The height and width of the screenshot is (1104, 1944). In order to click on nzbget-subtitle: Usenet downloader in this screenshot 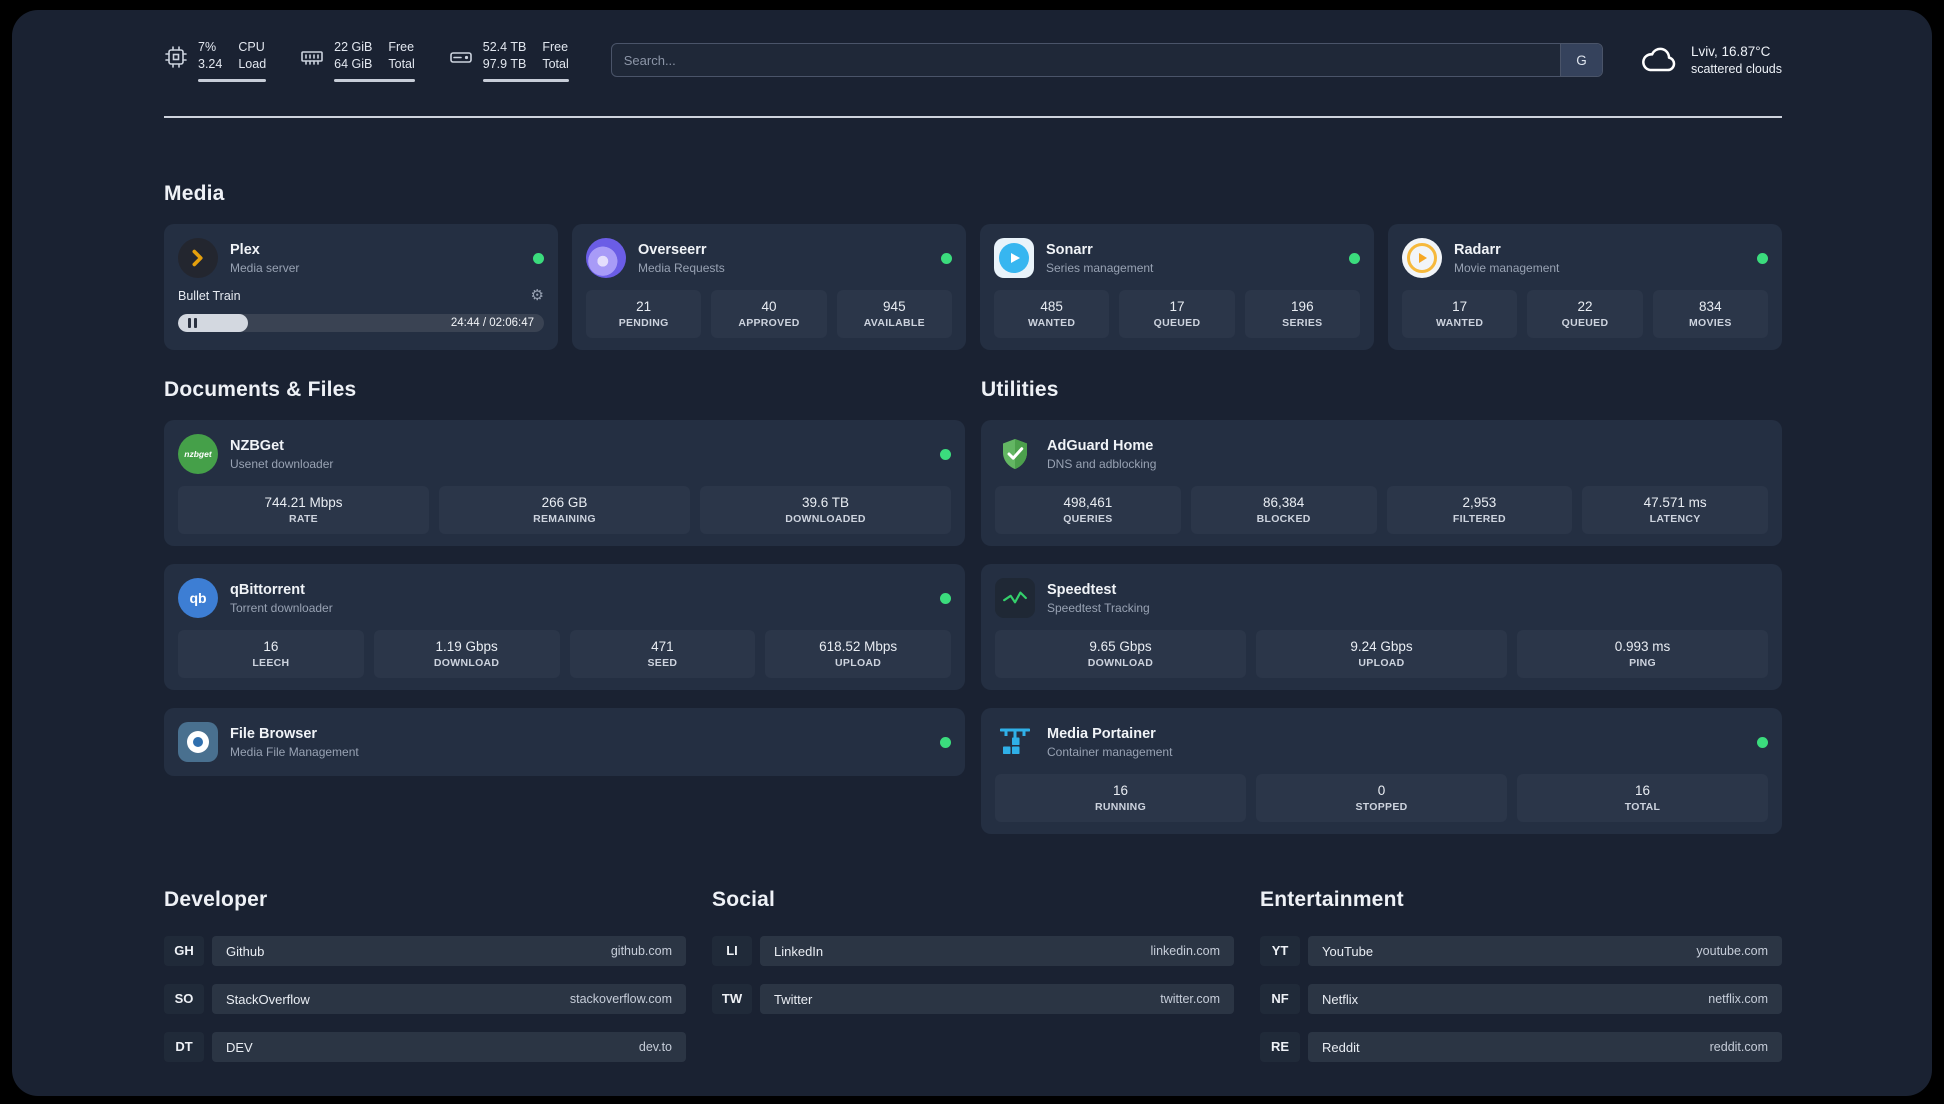, I will do `click(282, 463)`.